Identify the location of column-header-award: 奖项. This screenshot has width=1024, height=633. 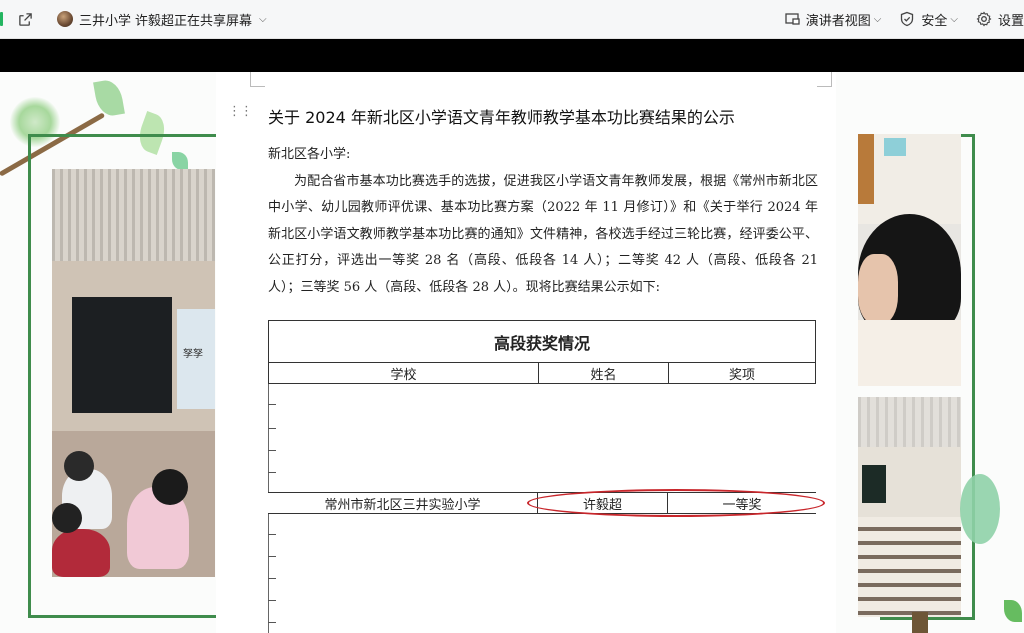
(741, 375).